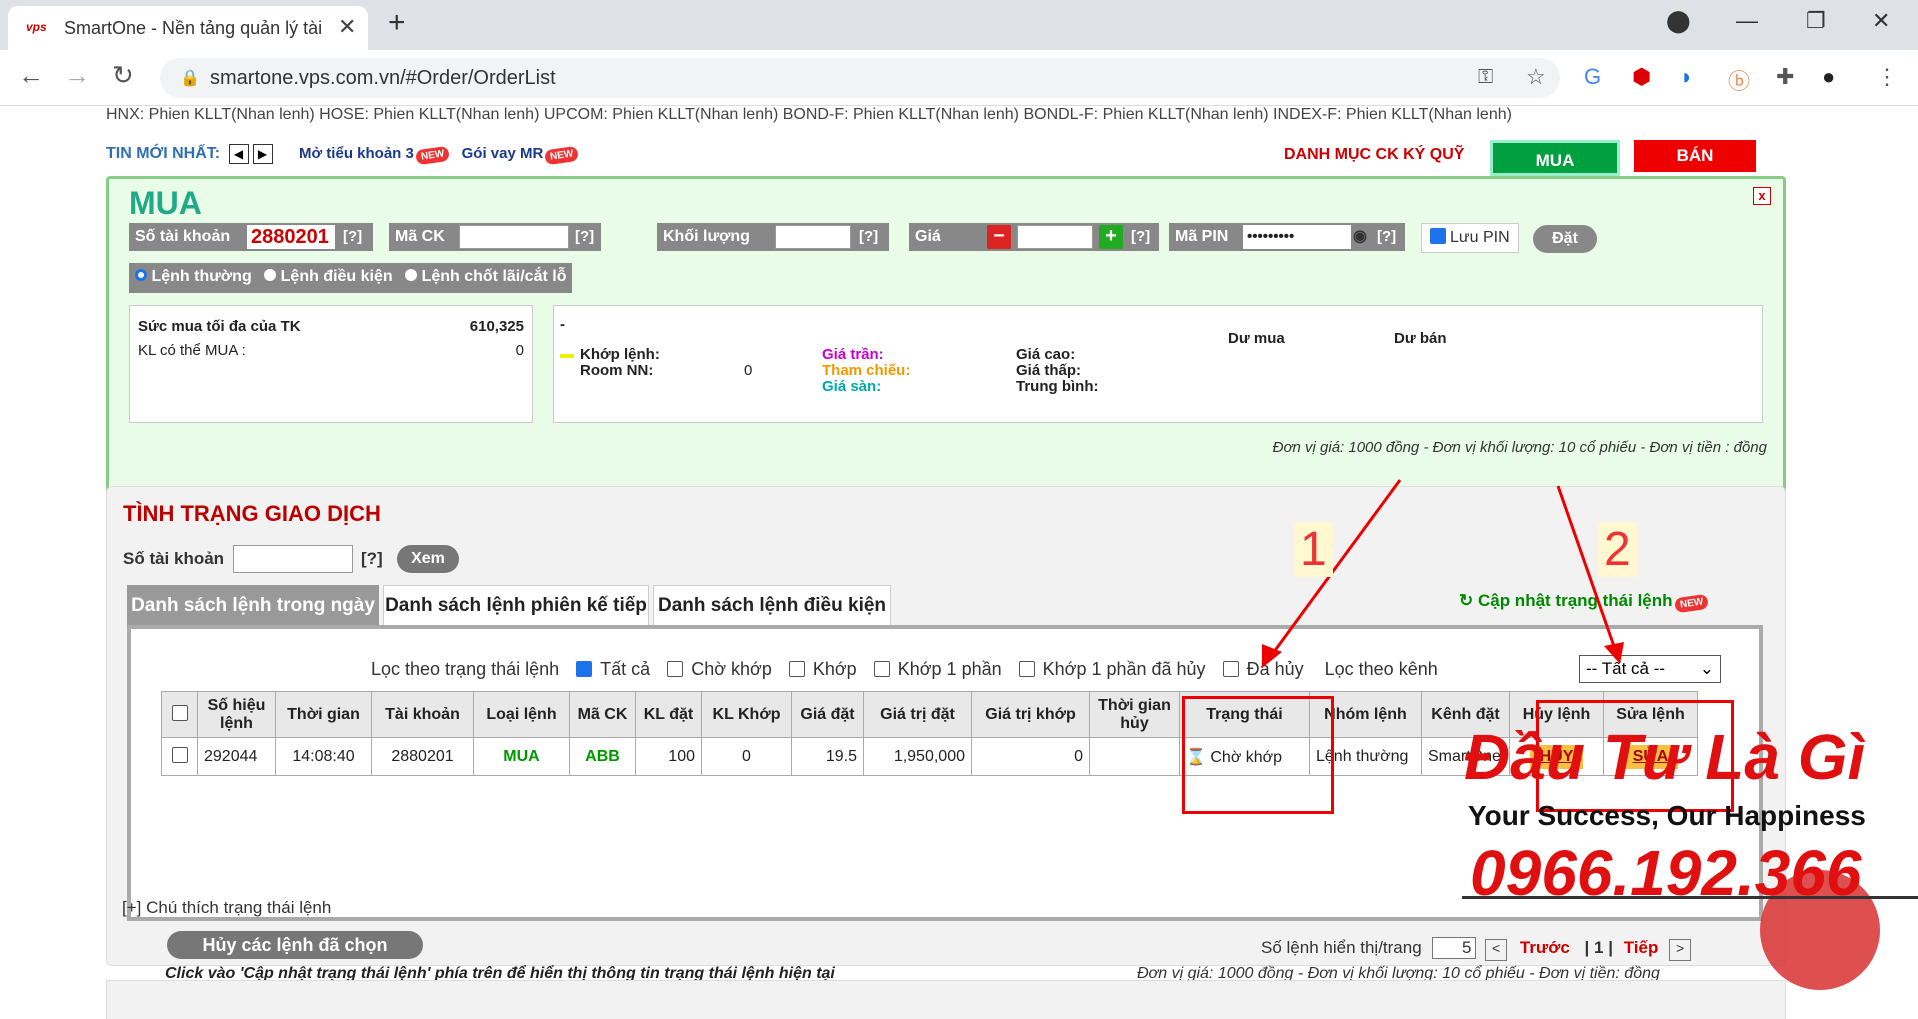 Image resolution: width=1918 pixels, height=1019 pixels. I want to click on watermark-phone: 0966.192.366, so click(1666, 873).